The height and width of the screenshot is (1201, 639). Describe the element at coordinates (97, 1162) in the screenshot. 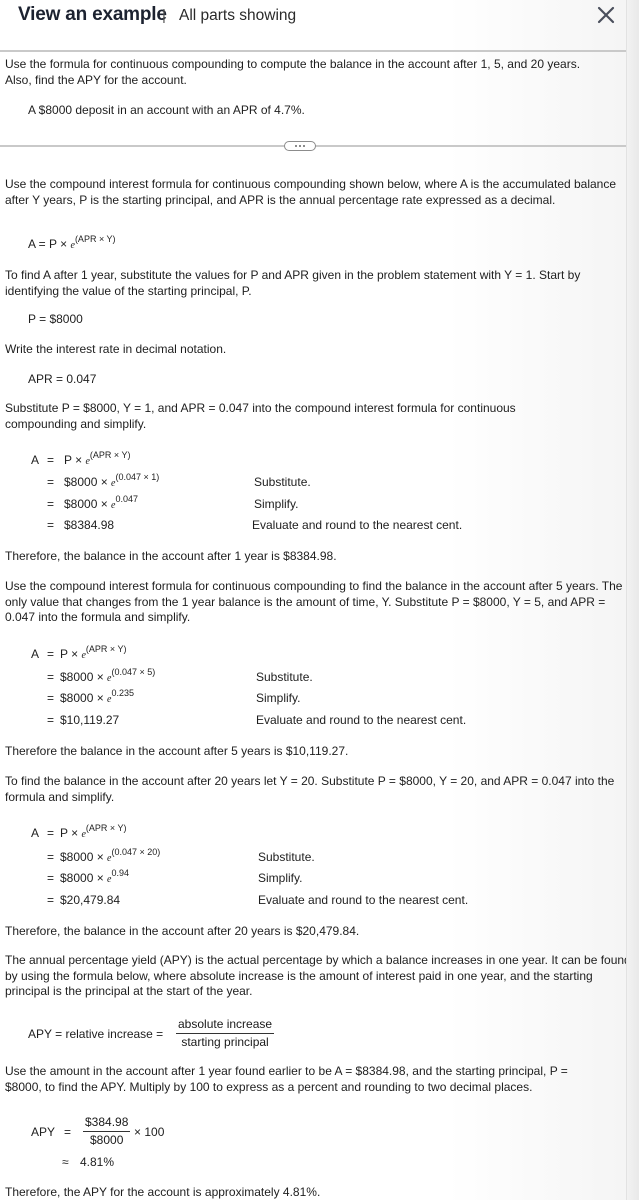

I see `apy-value: 4.81%` at that location.